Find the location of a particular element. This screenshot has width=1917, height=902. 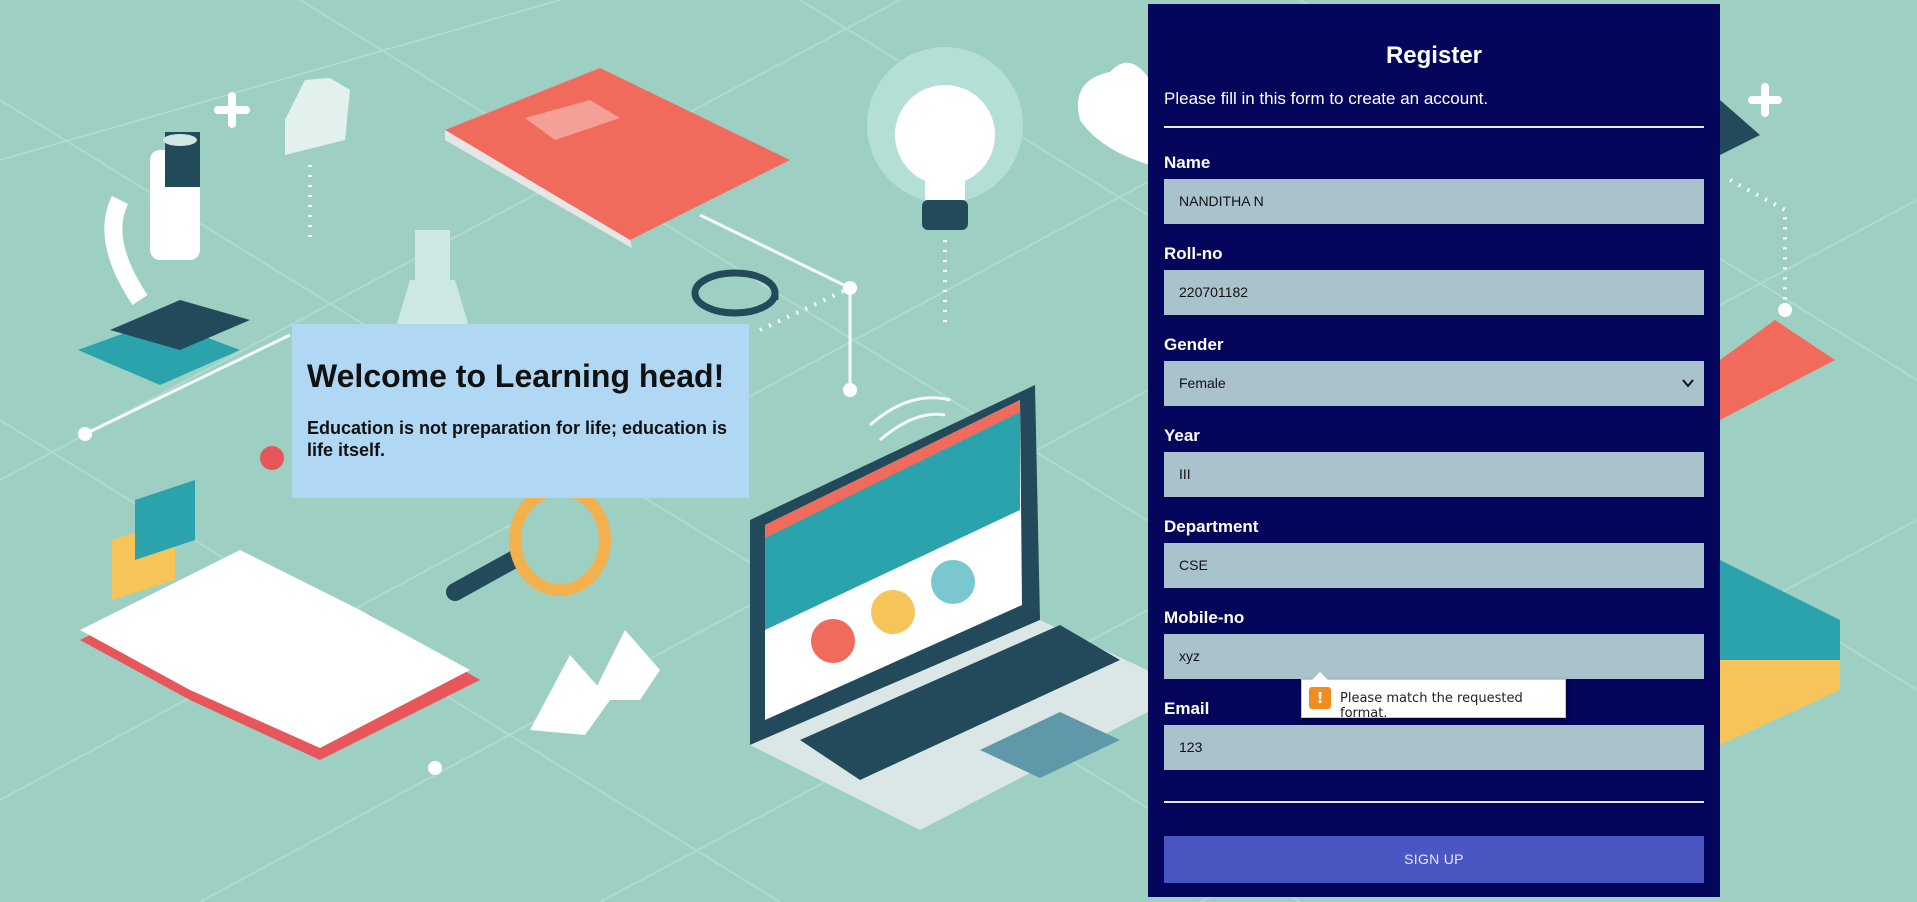

form-title: Register is located at coordinates (1434, 55).